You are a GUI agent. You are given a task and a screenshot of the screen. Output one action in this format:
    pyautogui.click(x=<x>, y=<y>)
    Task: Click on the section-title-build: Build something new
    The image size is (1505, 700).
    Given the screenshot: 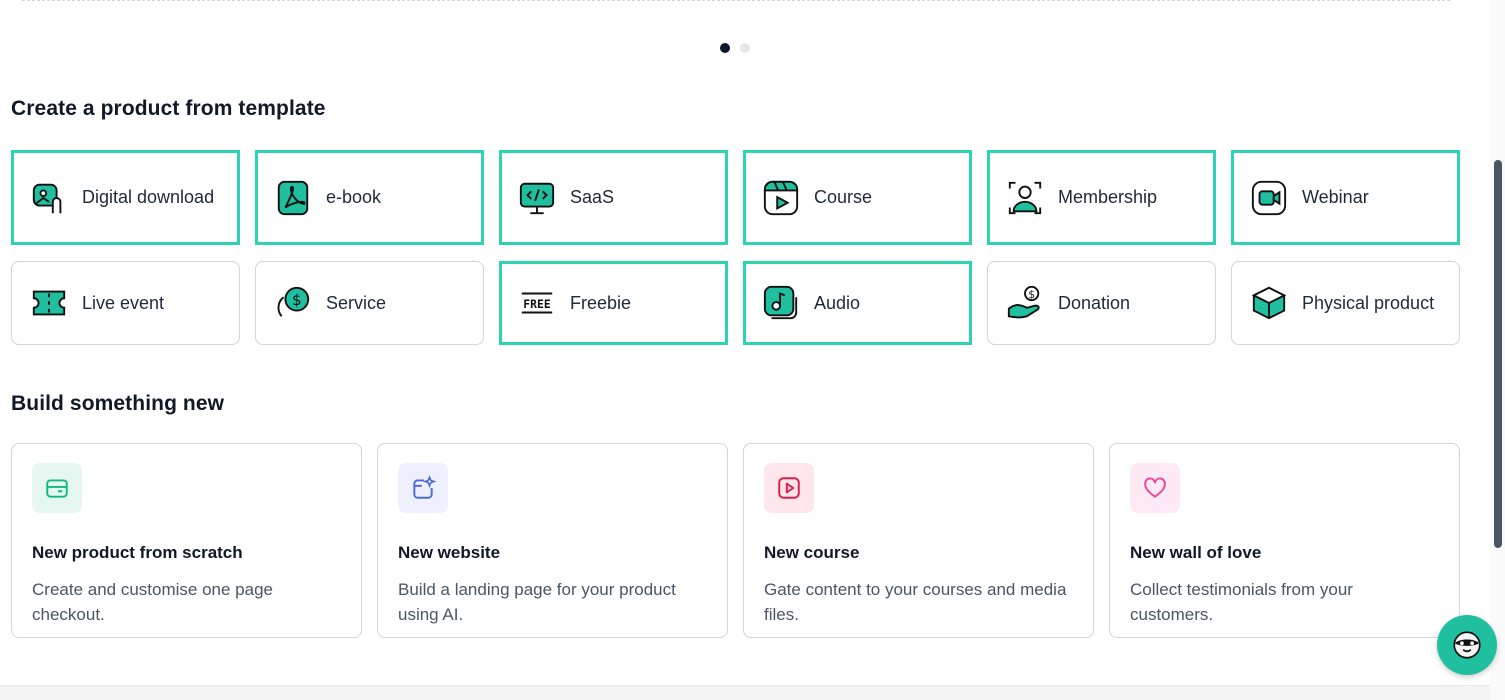 What is the action you would take?
    pyautogui.click(x=118, y=403)
    